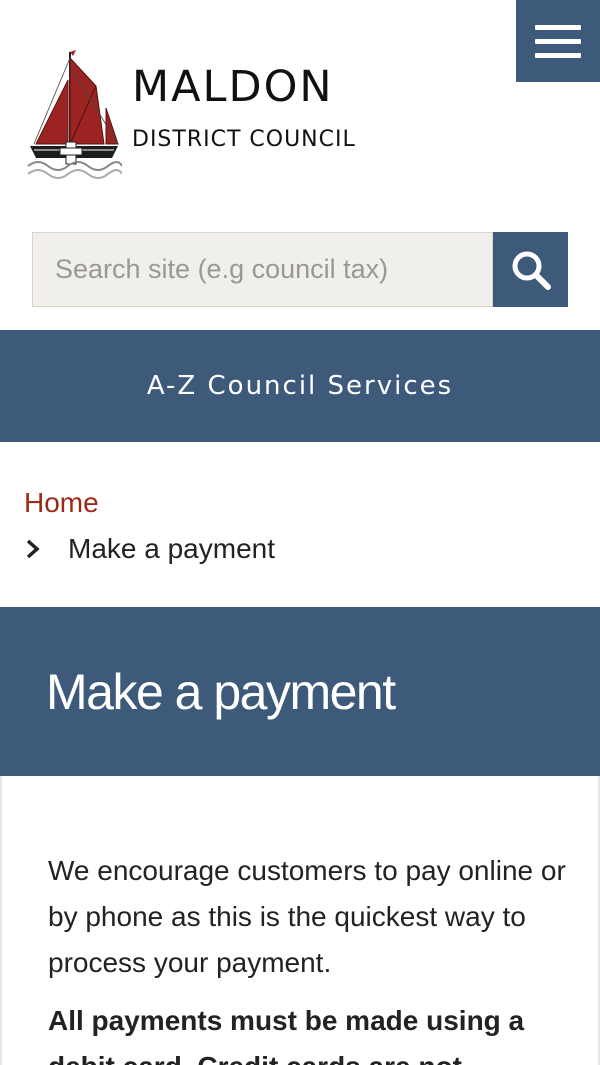  Describe the element at coordinates (74, 114) in the screenshot. I see `sailing-barge-logo-icon` at that location.